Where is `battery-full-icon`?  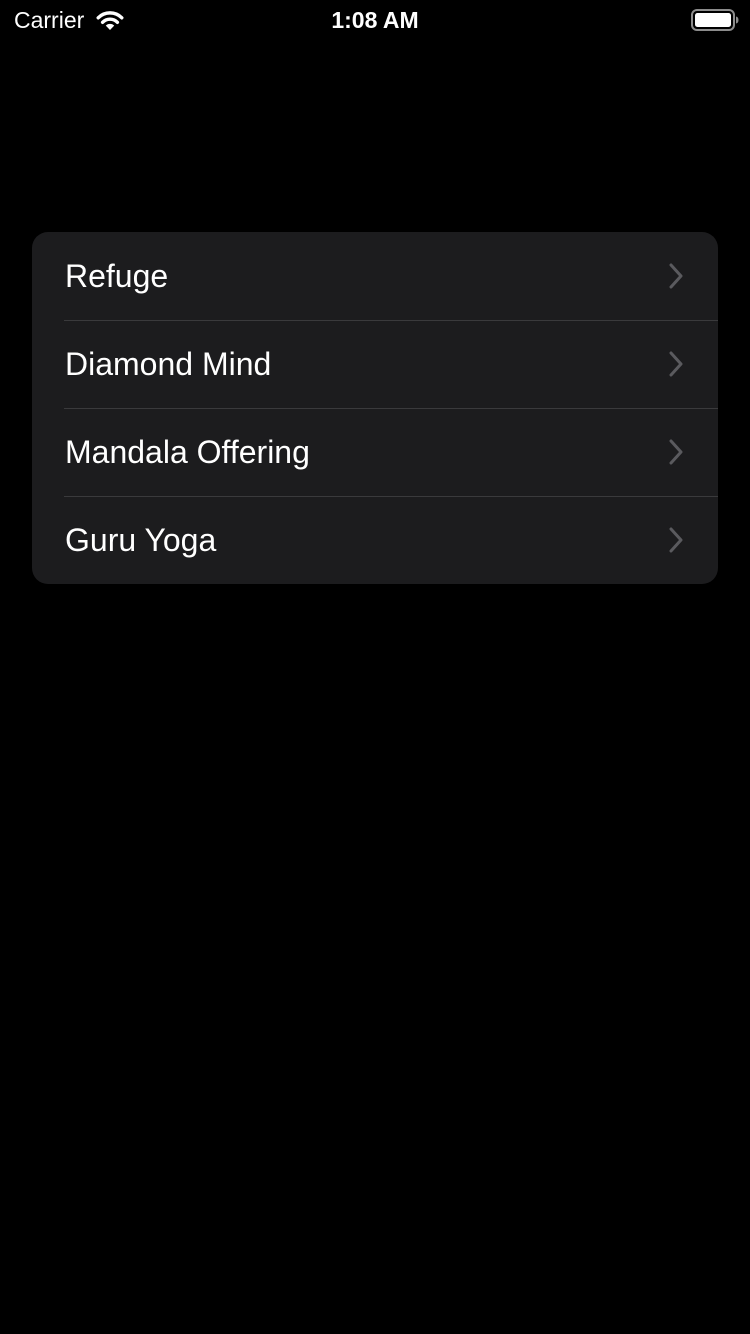
battery-full-icon is located at coordinates (715, 20).